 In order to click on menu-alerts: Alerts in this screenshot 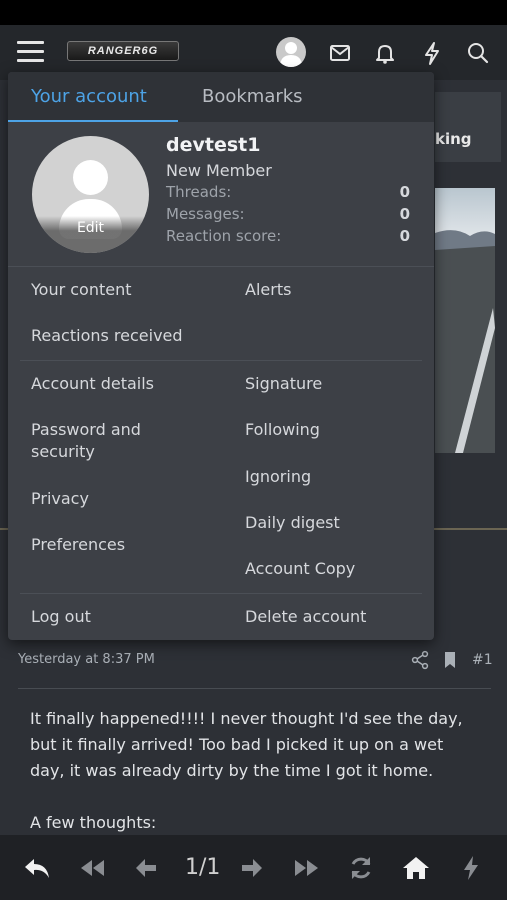, I will do `click(330, 290)`.